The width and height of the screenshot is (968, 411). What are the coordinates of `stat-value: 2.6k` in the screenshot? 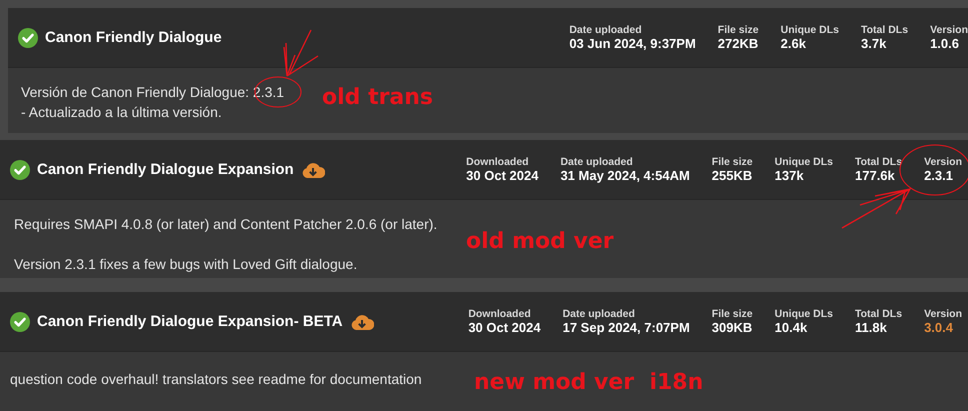 It's located at (793, 43).